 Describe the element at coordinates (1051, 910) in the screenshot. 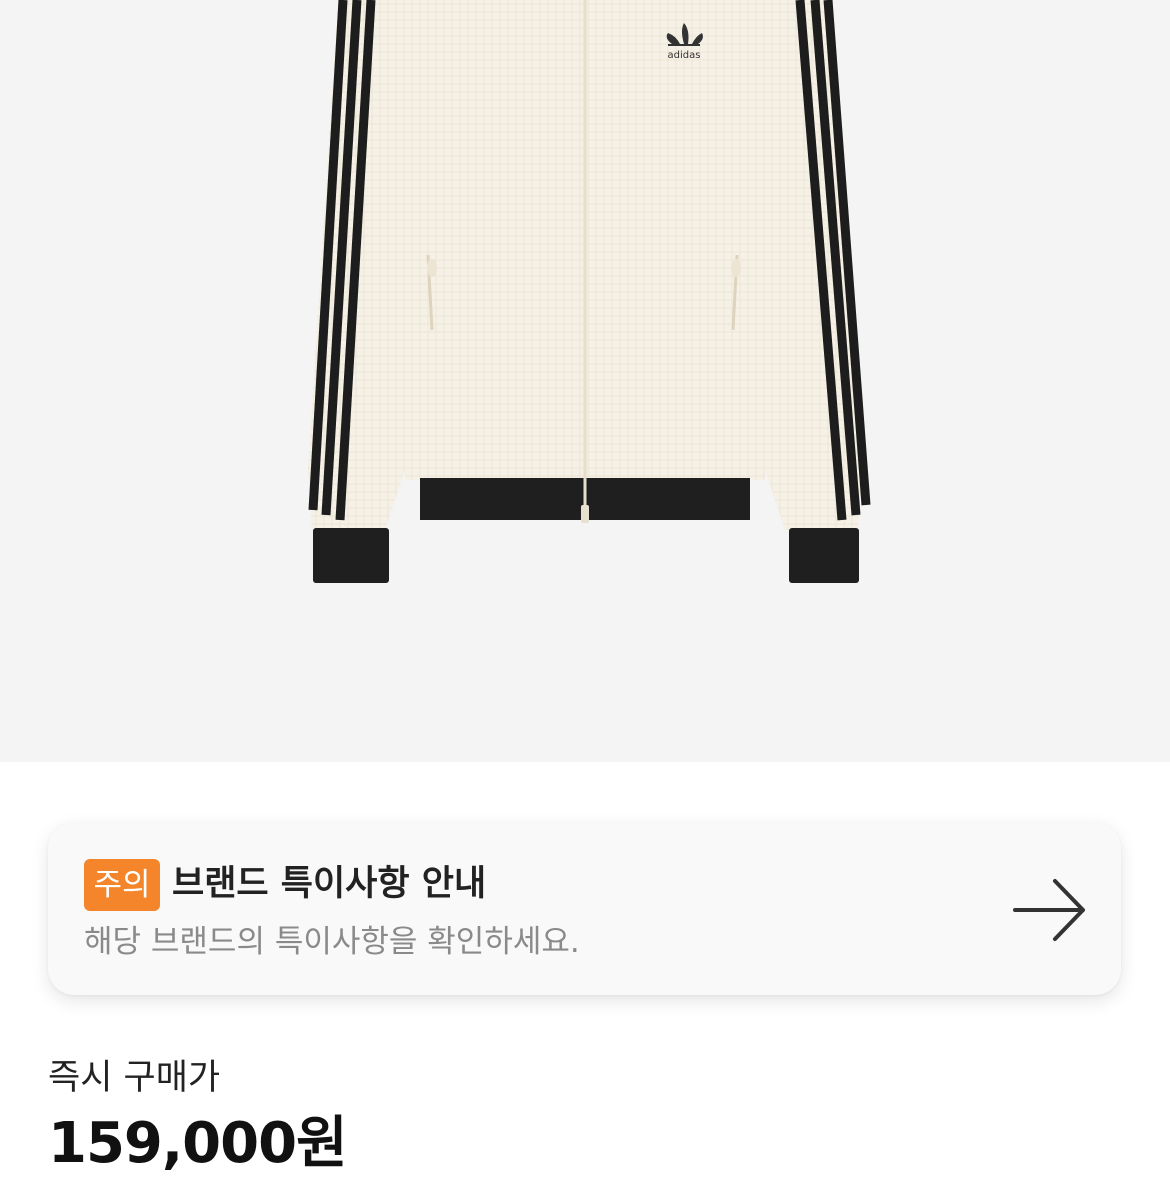

I see `arrow-right-icon` at that location.